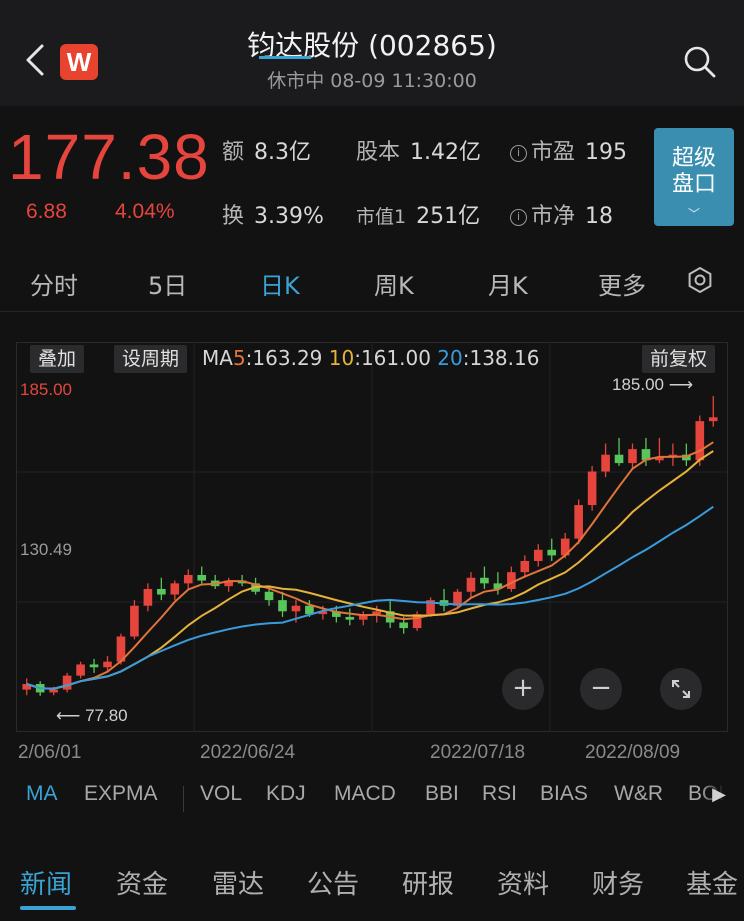 The height and width of the screenshot is (921, 744). Describe the element at coordinates (448, 216) in the screenshot. I see `stat-value: 251亿` at that location.